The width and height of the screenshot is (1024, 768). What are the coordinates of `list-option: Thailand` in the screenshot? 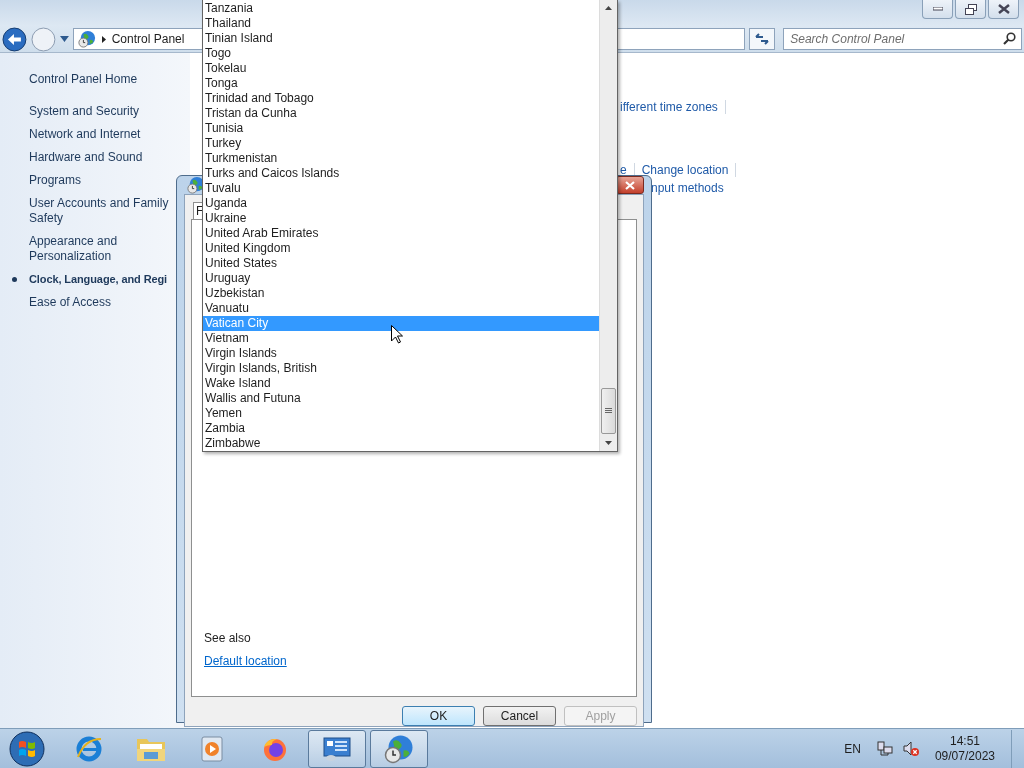 It's located at (401, 23).